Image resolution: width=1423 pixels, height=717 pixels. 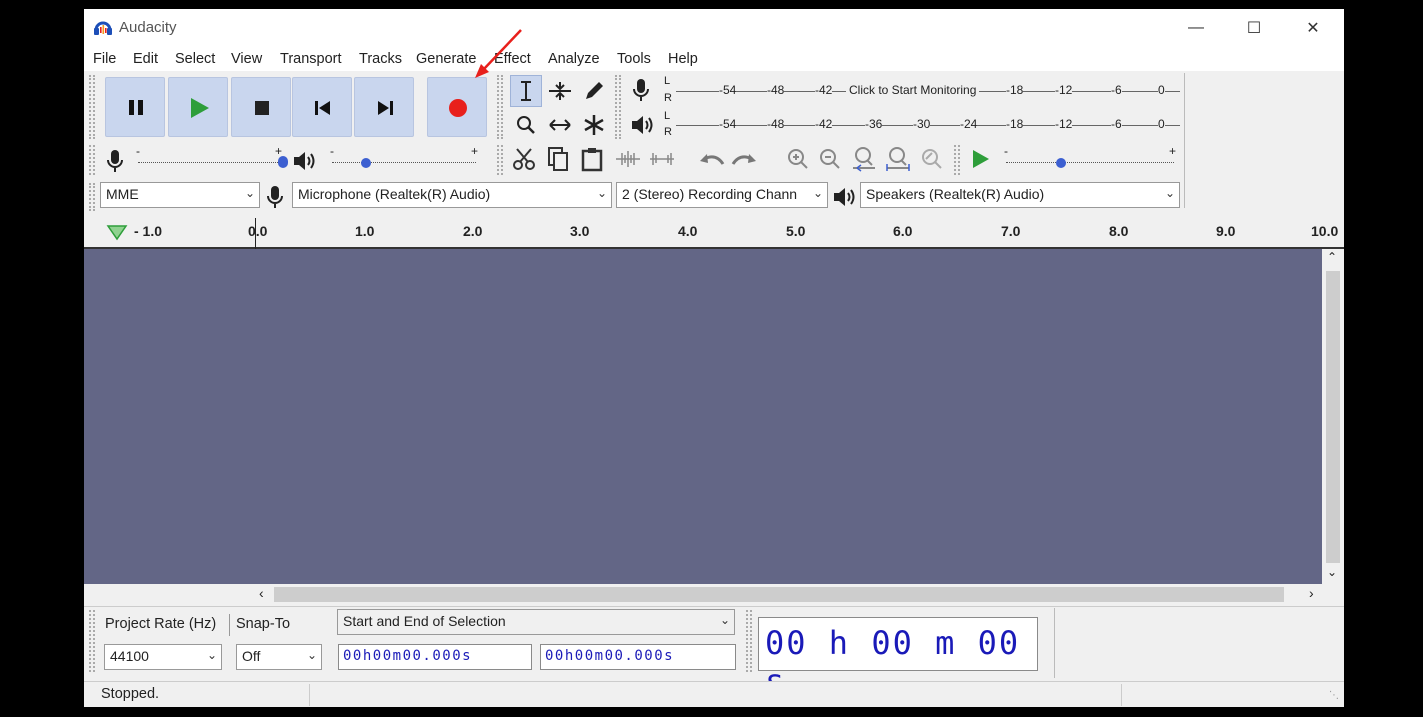 I want to click on zoom-out-icon, so click(x=830, y=159).